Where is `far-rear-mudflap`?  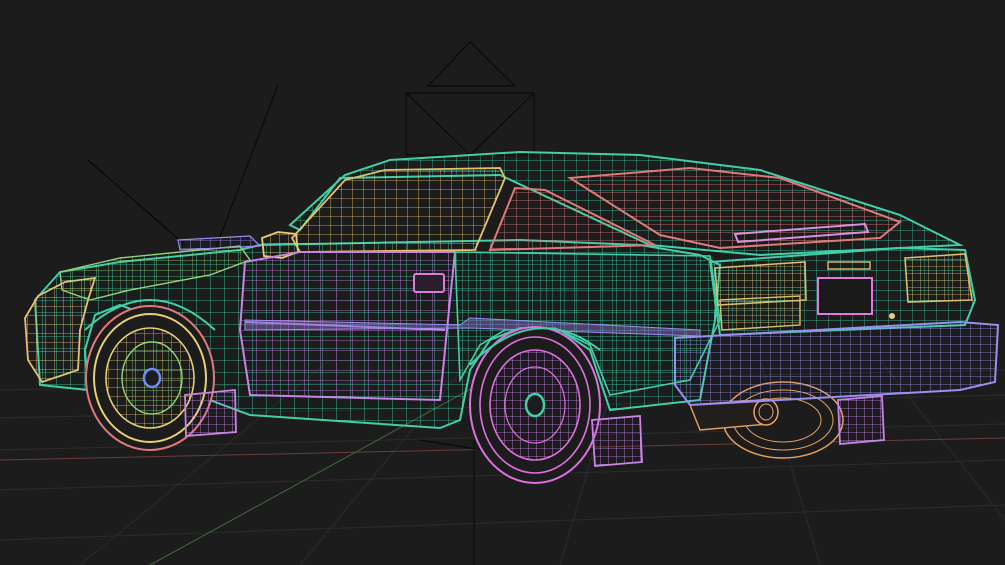 far-rear-mudflap is located at coordinates (861, 420).